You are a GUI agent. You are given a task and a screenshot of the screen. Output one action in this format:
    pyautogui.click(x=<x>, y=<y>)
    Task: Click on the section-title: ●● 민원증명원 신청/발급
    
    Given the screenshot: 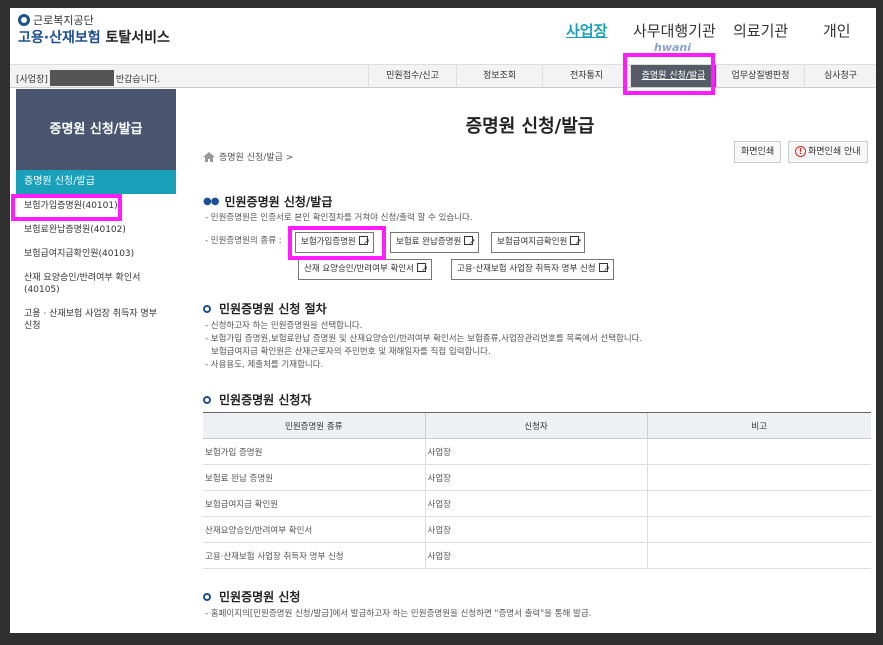 What is the action you would take?
    pyautogui.click(x=267, y=201)
    